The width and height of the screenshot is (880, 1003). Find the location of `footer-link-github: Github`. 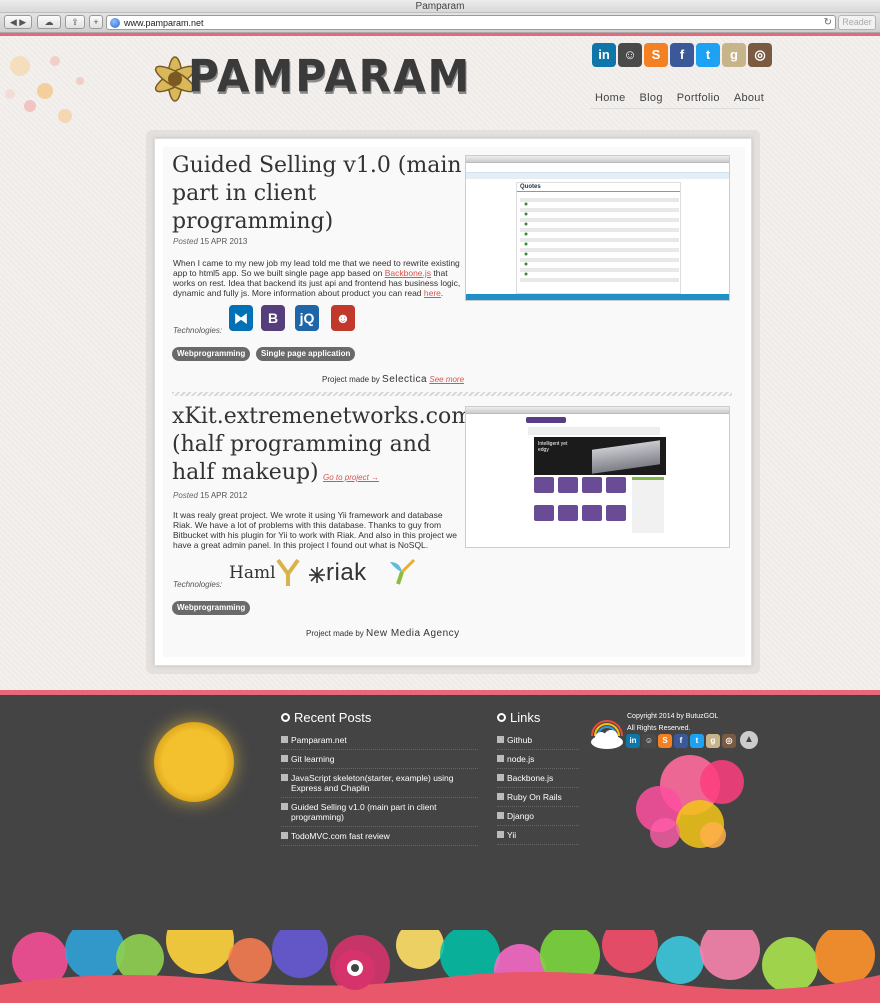

footer-link-github: Github is located at coordinates (538, 740).